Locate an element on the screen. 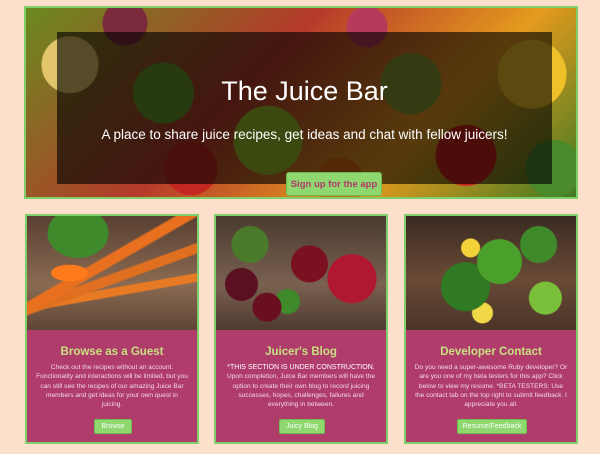  construction-notice: *THIS SECTION IS UNDER CONSTRUCTION. is located at coordinates (301, 367).